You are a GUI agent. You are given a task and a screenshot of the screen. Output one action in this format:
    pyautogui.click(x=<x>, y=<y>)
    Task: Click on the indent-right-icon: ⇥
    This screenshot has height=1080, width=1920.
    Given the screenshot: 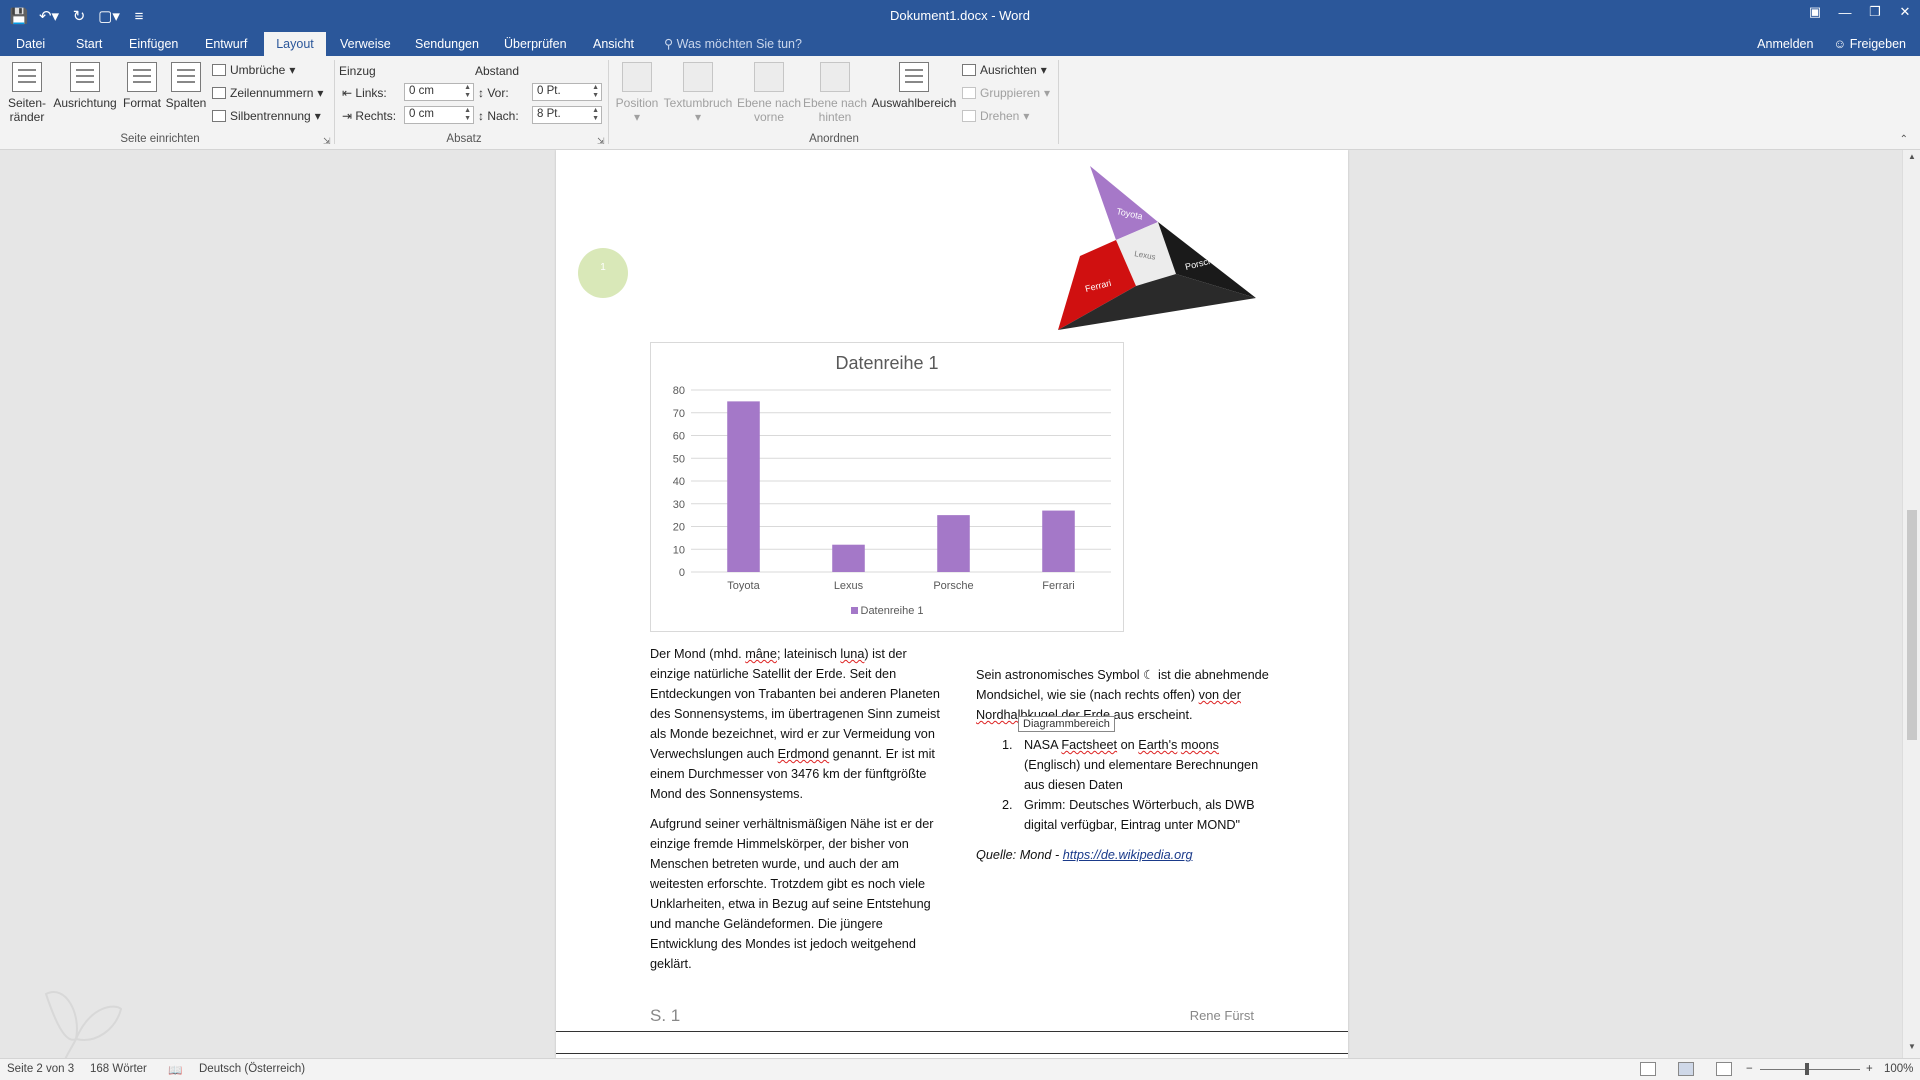 What is the action you would take?
    pyautogui.click(x=347, y=116)
    